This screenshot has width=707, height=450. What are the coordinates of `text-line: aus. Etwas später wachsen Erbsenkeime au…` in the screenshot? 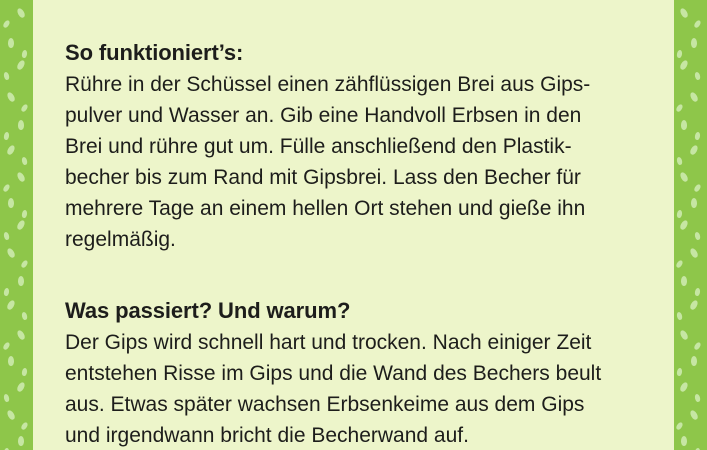 It's located at (325, 404).